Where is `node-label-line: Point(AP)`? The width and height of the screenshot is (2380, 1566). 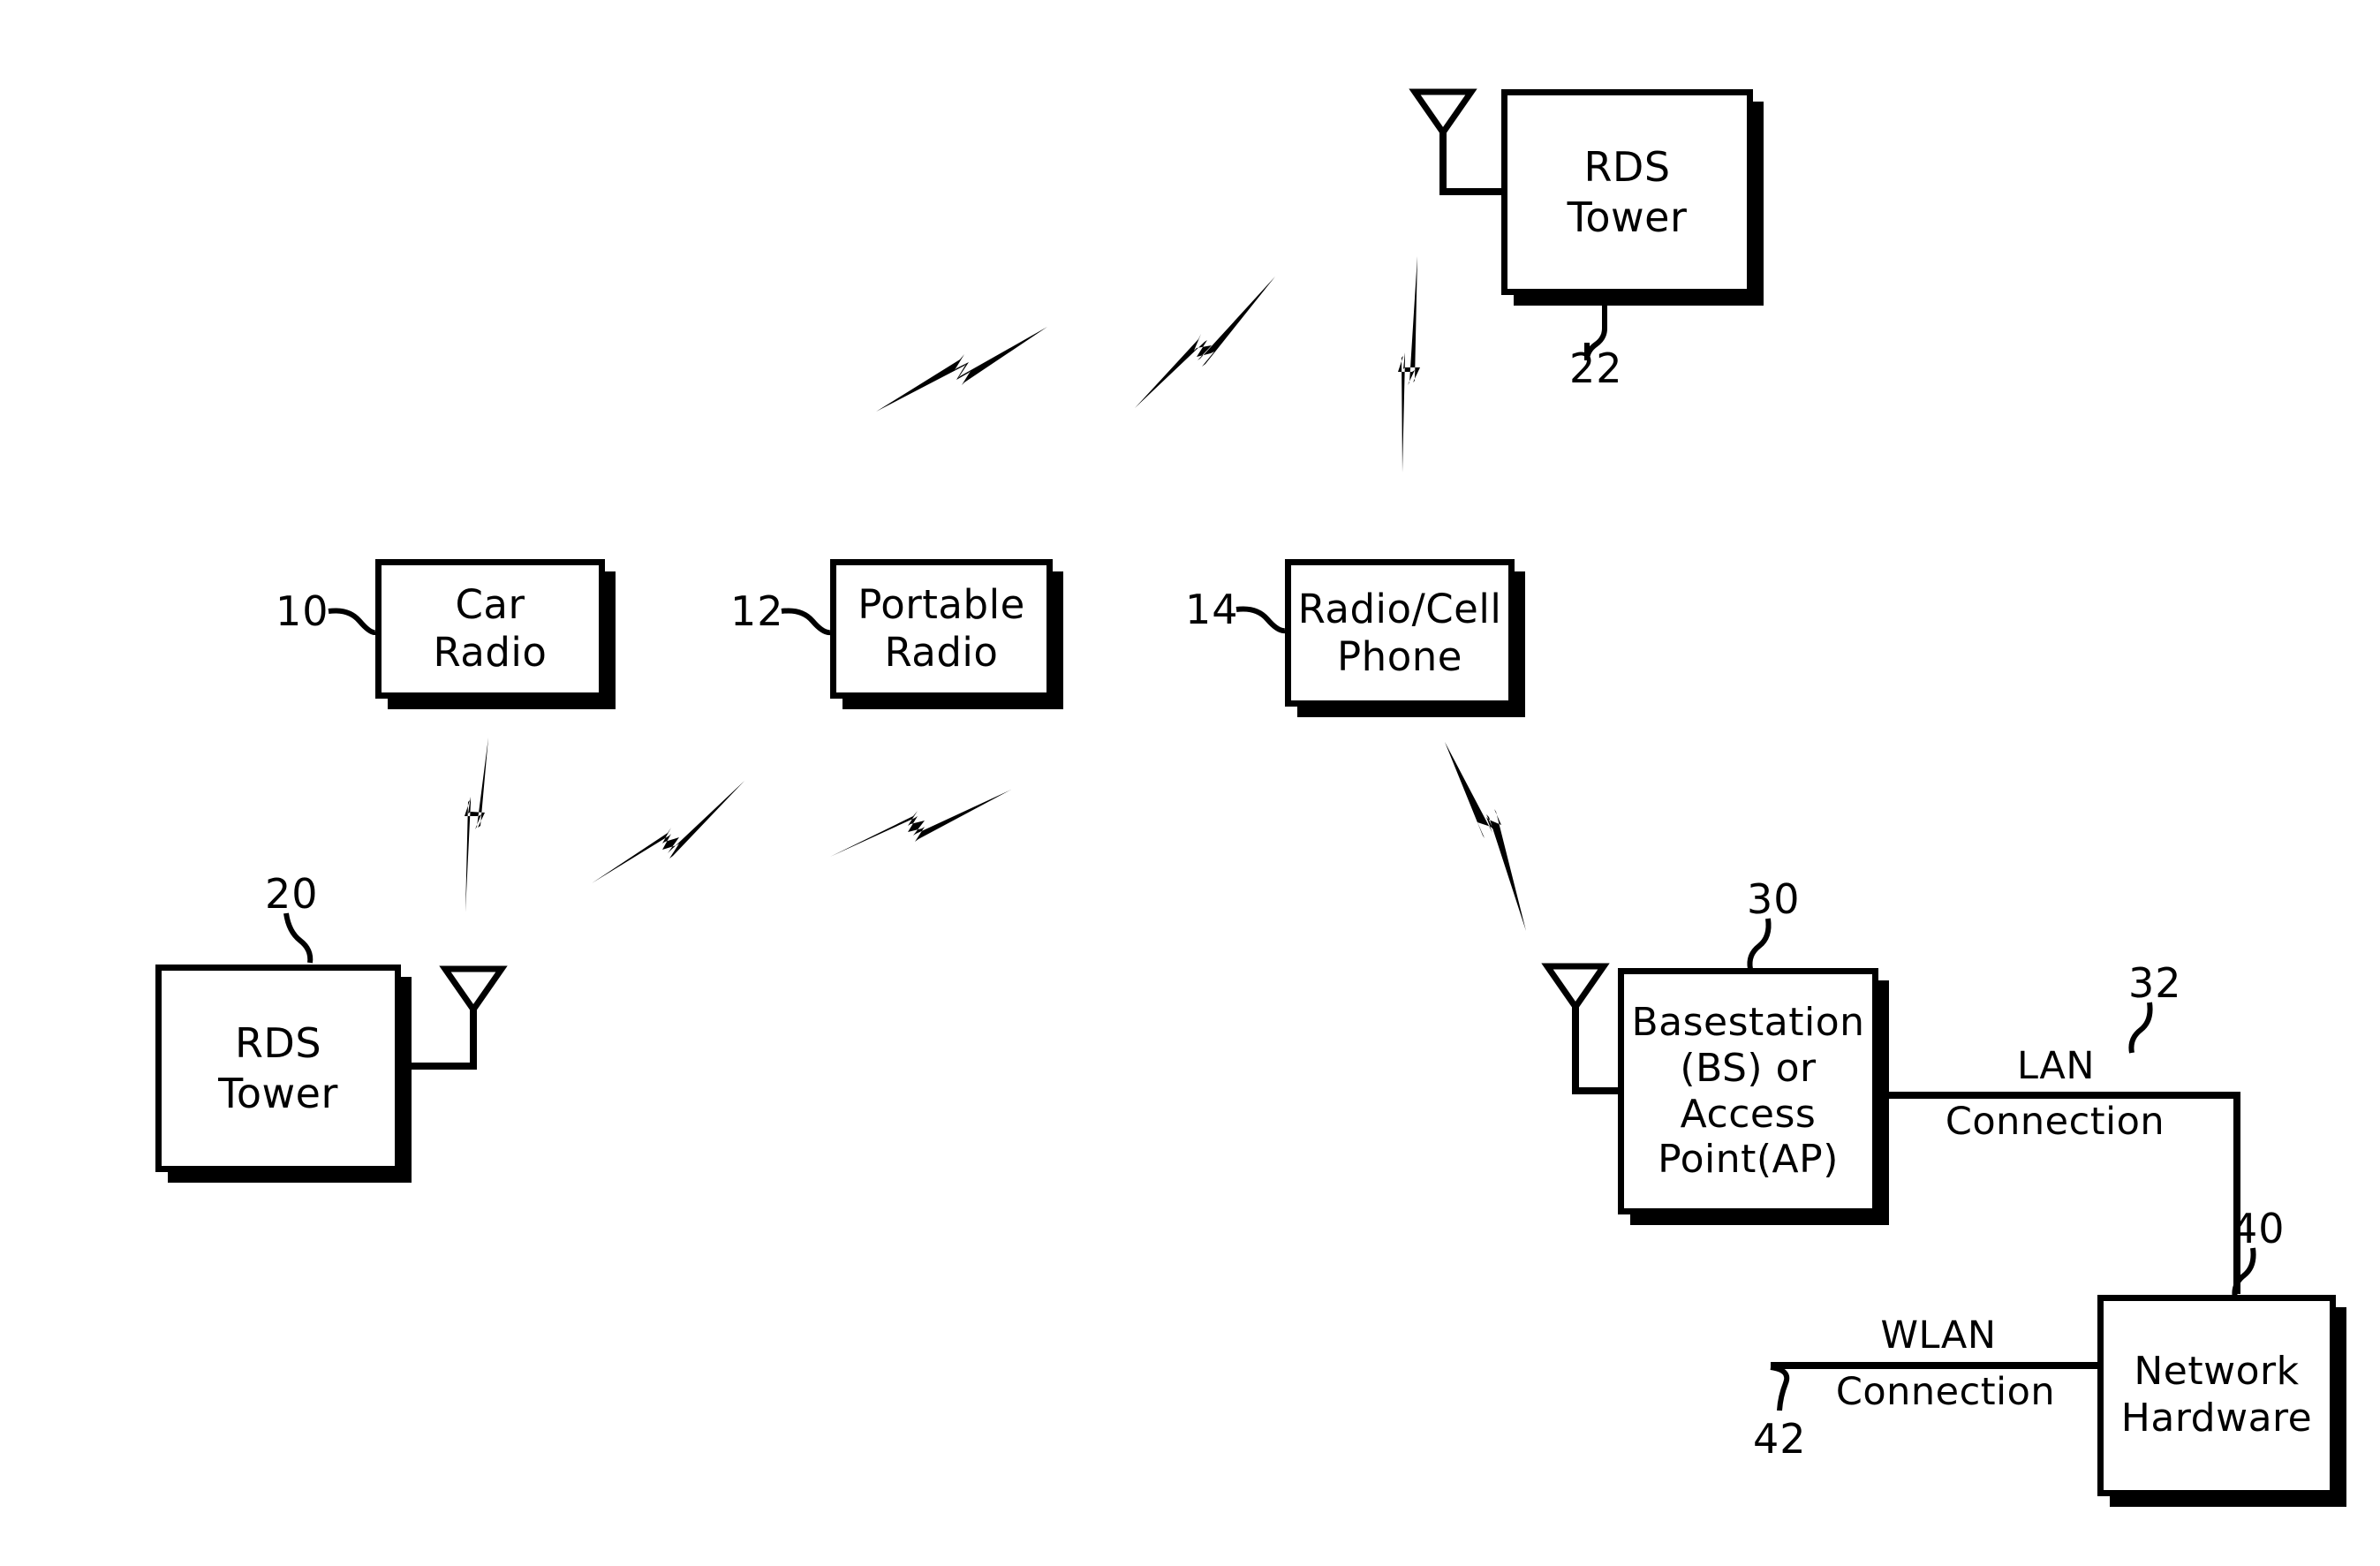
node-label-line: Point(AP) is located at coordinates (1748, 1160).